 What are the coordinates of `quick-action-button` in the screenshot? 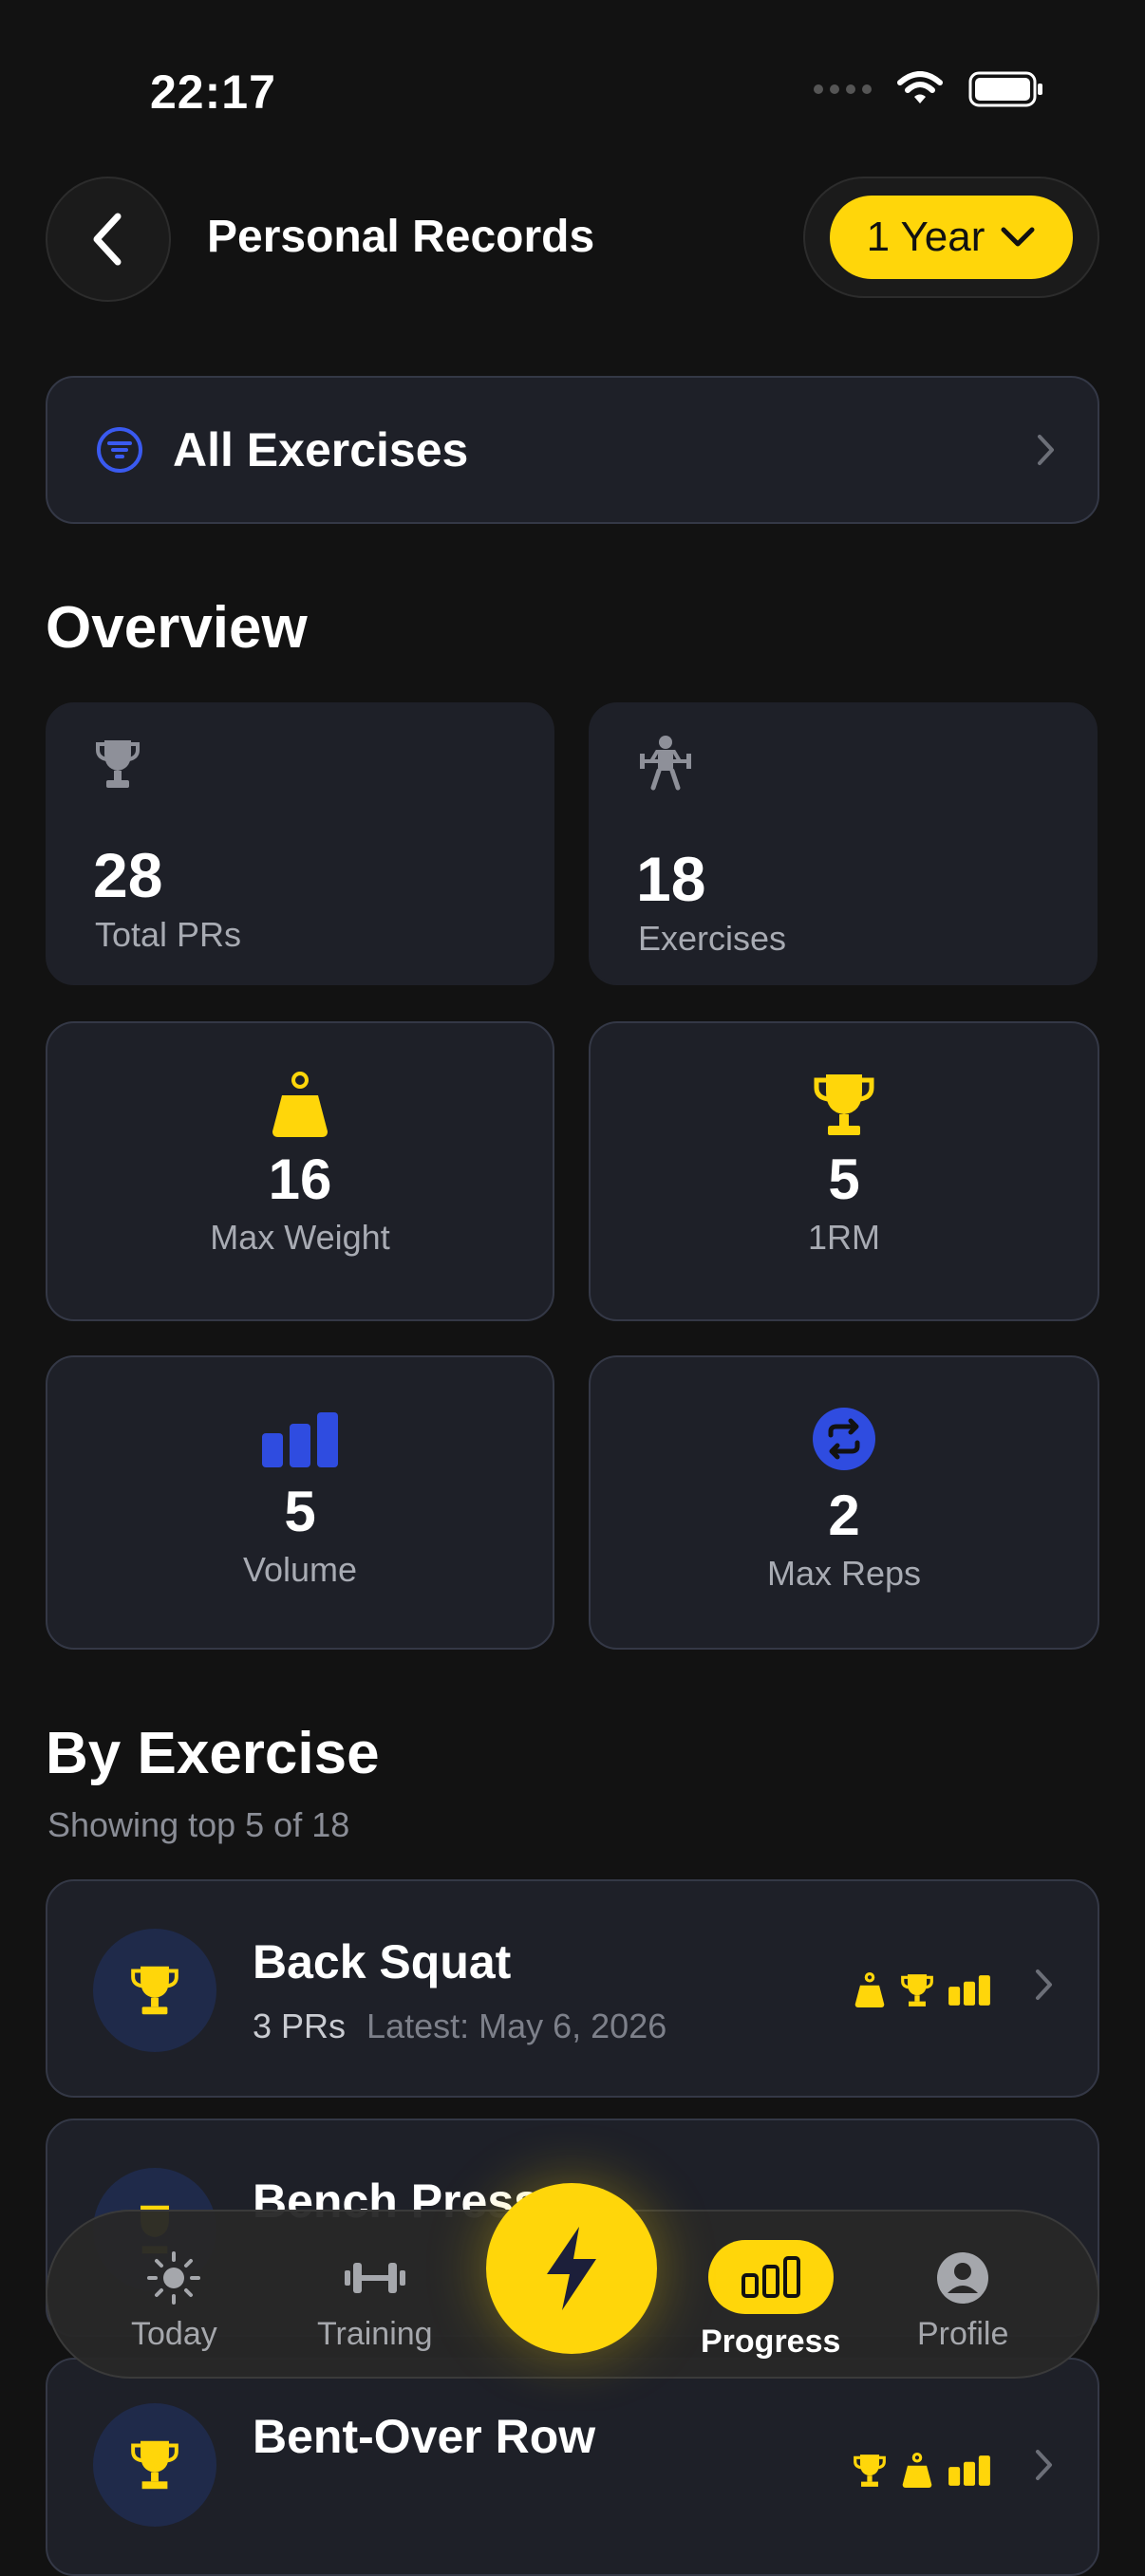 It's located at (571, 2268).